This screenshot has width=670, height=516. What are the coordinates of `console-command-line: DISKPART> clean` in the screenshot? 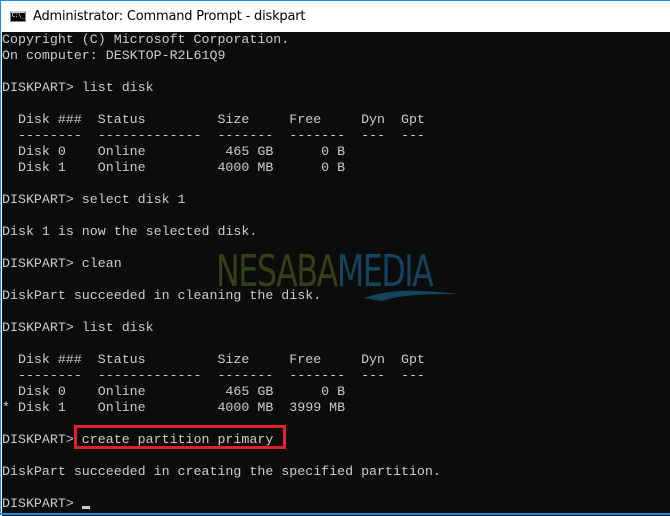 It's located at (62, 263).